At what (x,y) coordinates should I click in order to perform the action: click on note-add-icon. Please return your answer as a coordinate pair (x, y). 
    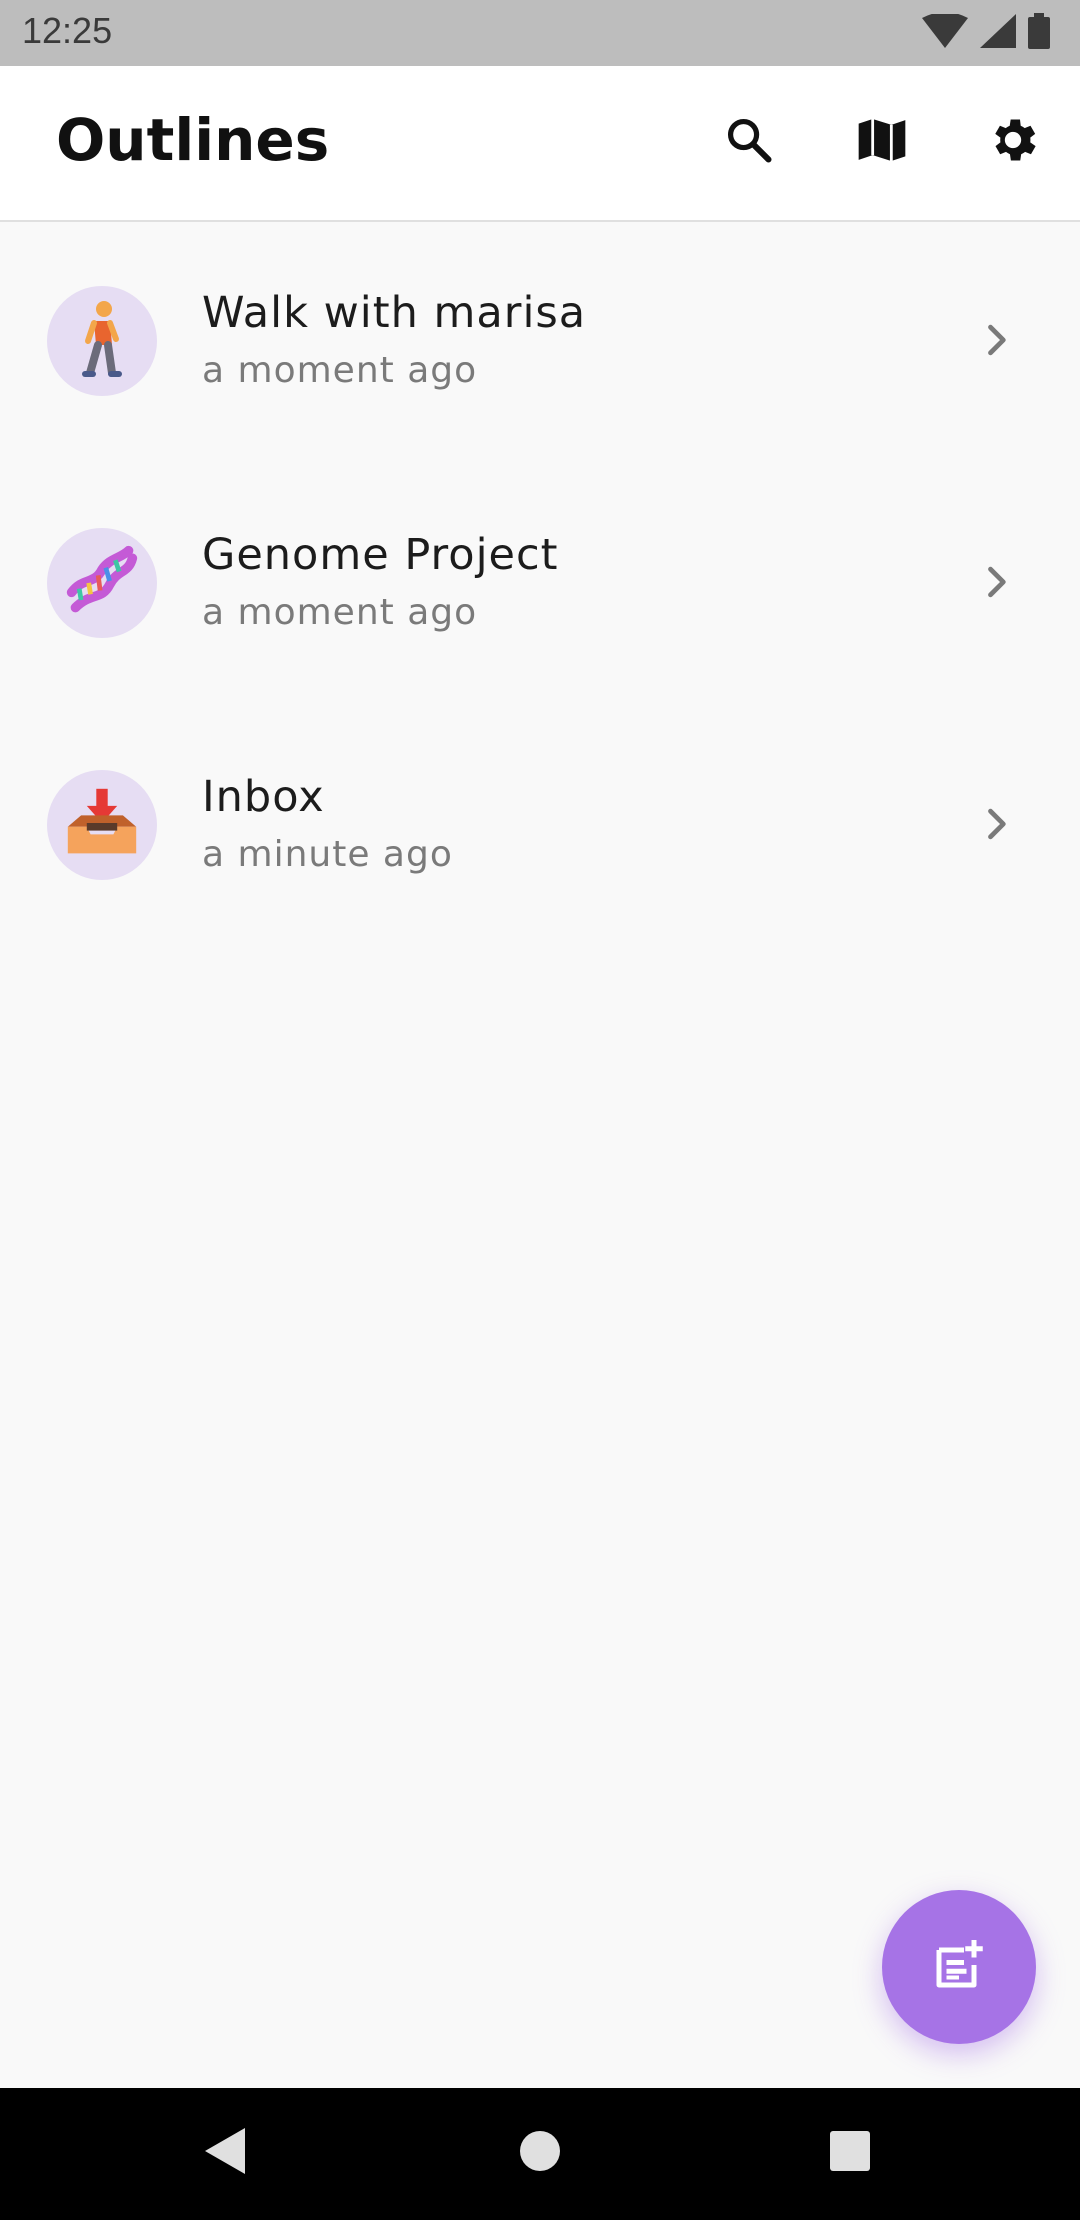
    Looking at the image, I should click on (959, 1967).